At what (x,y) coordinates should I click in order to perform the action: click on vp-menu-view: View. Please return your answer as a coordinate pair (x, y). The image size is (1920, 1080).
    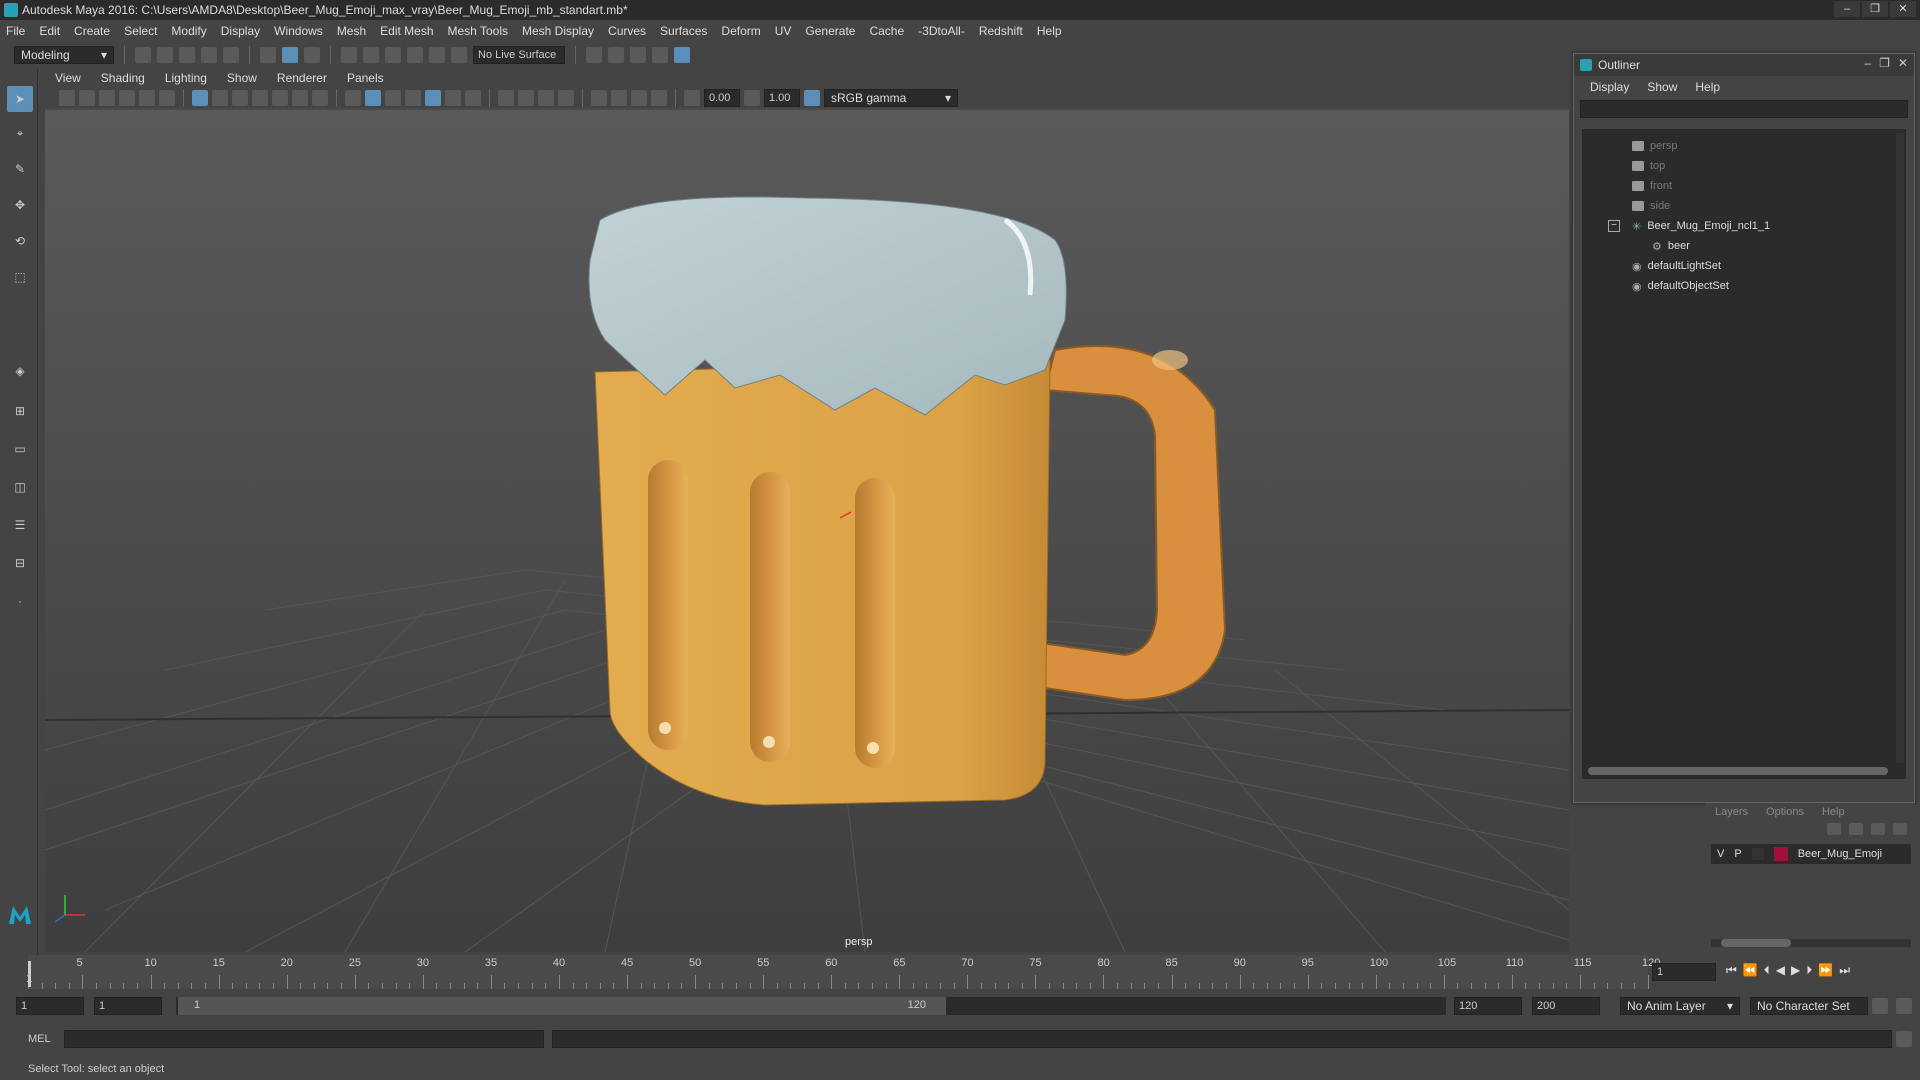
    Looking at the image, I should click on (68, 78).